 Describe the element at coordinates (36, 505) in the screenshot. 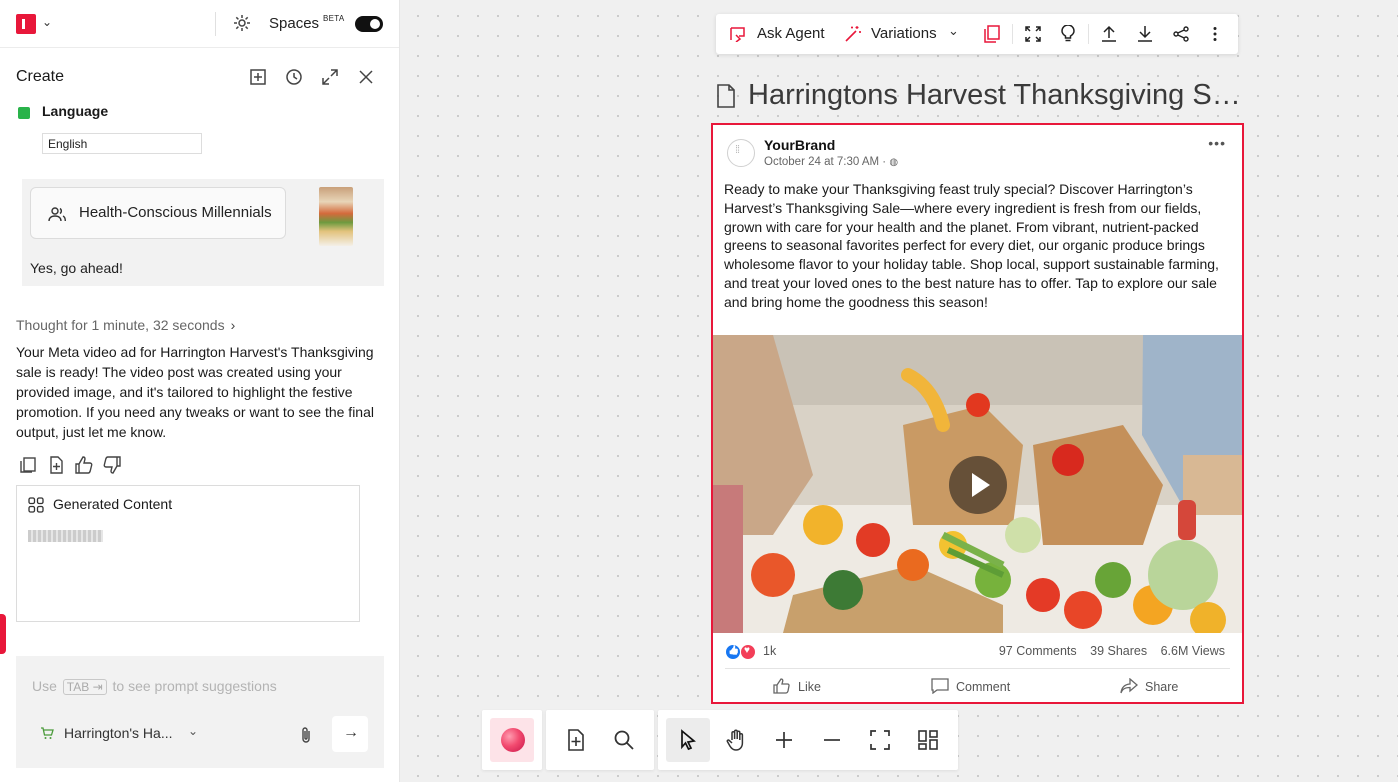

I see `grid-icon` at that location.